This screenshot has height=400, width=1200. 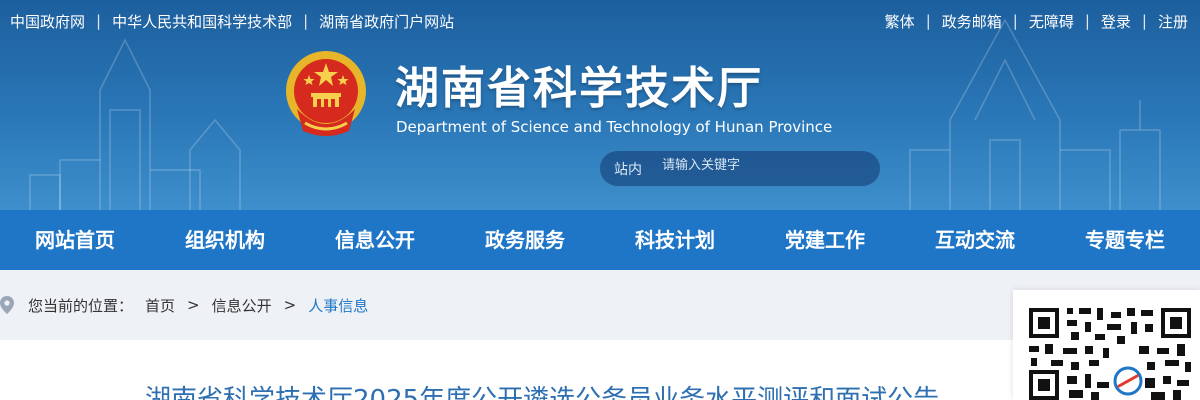 What do you see at coordinates (7, 305) in the screenshot?
I see `location-pin-icon` at bounding box center [7, 305].